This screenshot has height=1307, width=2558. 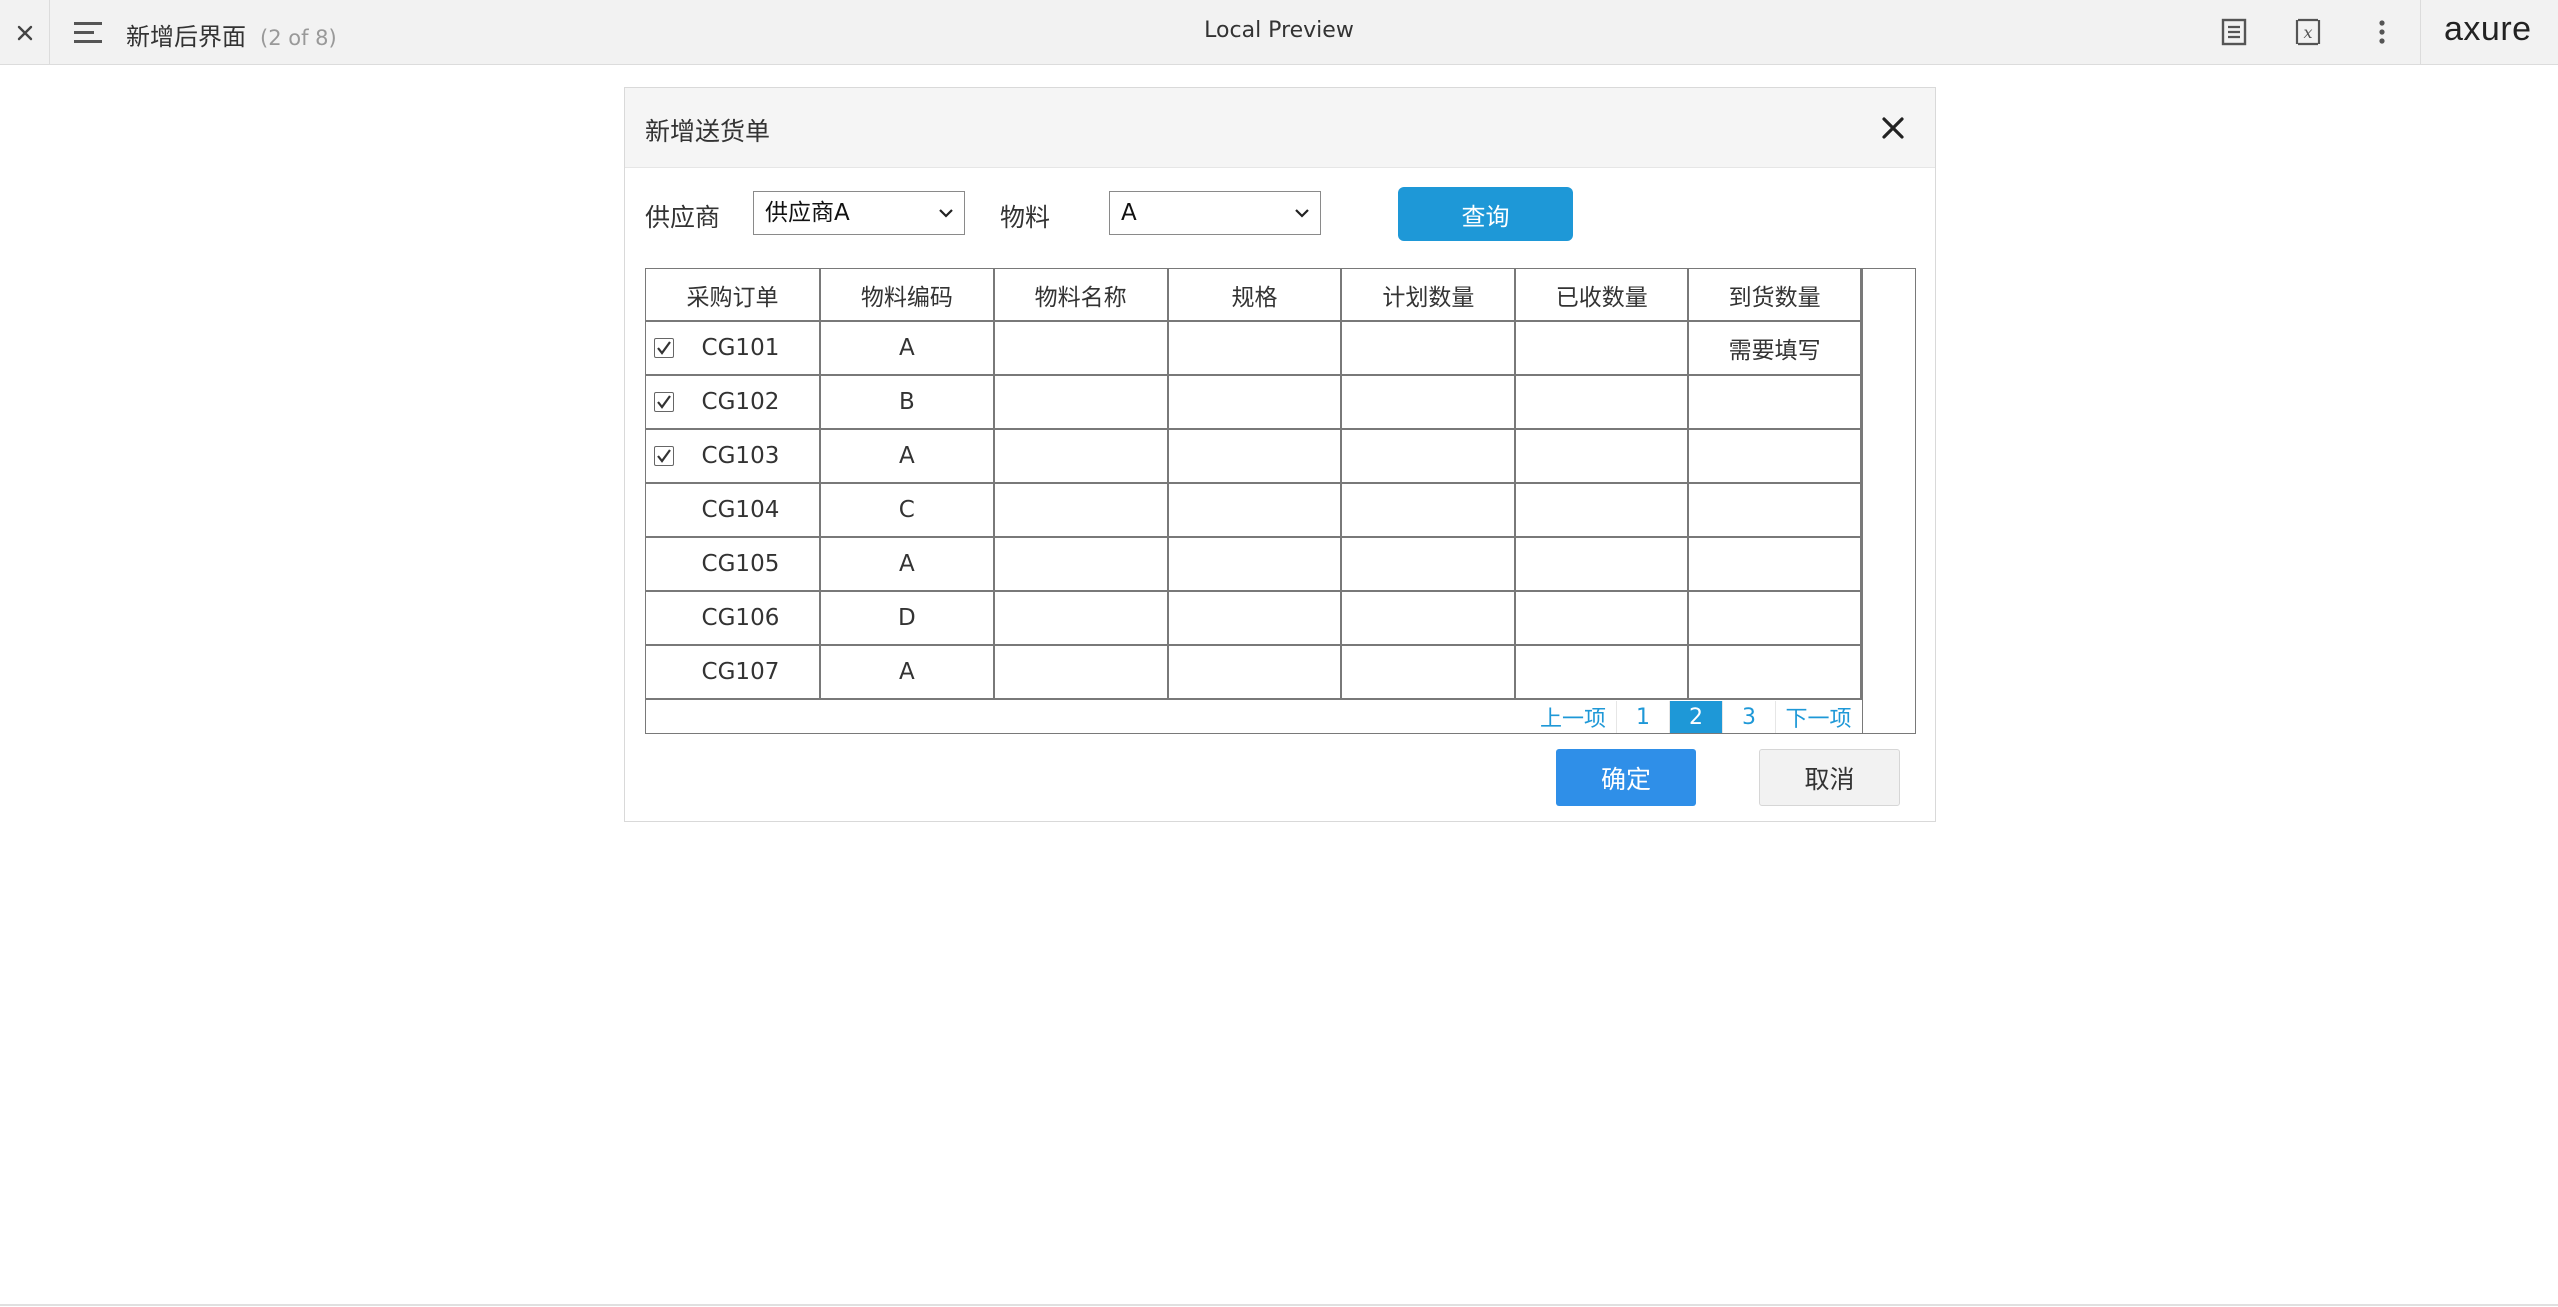 I want to click on order-cell: CG101, so click(x=733, y=348).